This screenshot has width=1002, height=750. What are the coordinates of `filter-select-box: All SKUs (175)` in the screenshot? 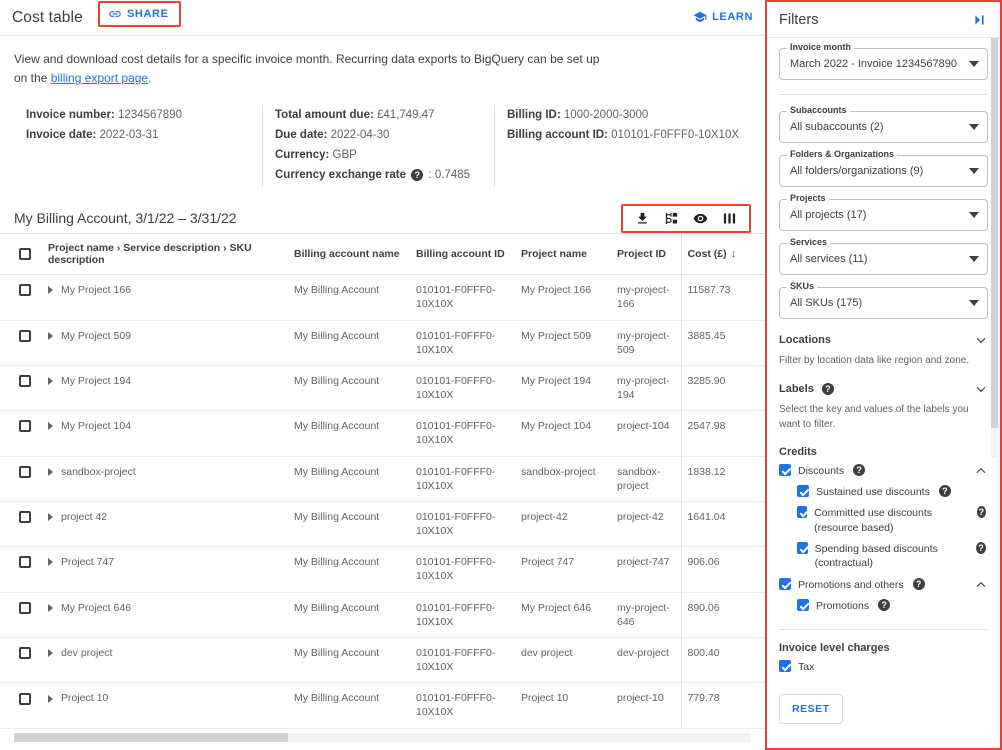 It's located at (883, 303).